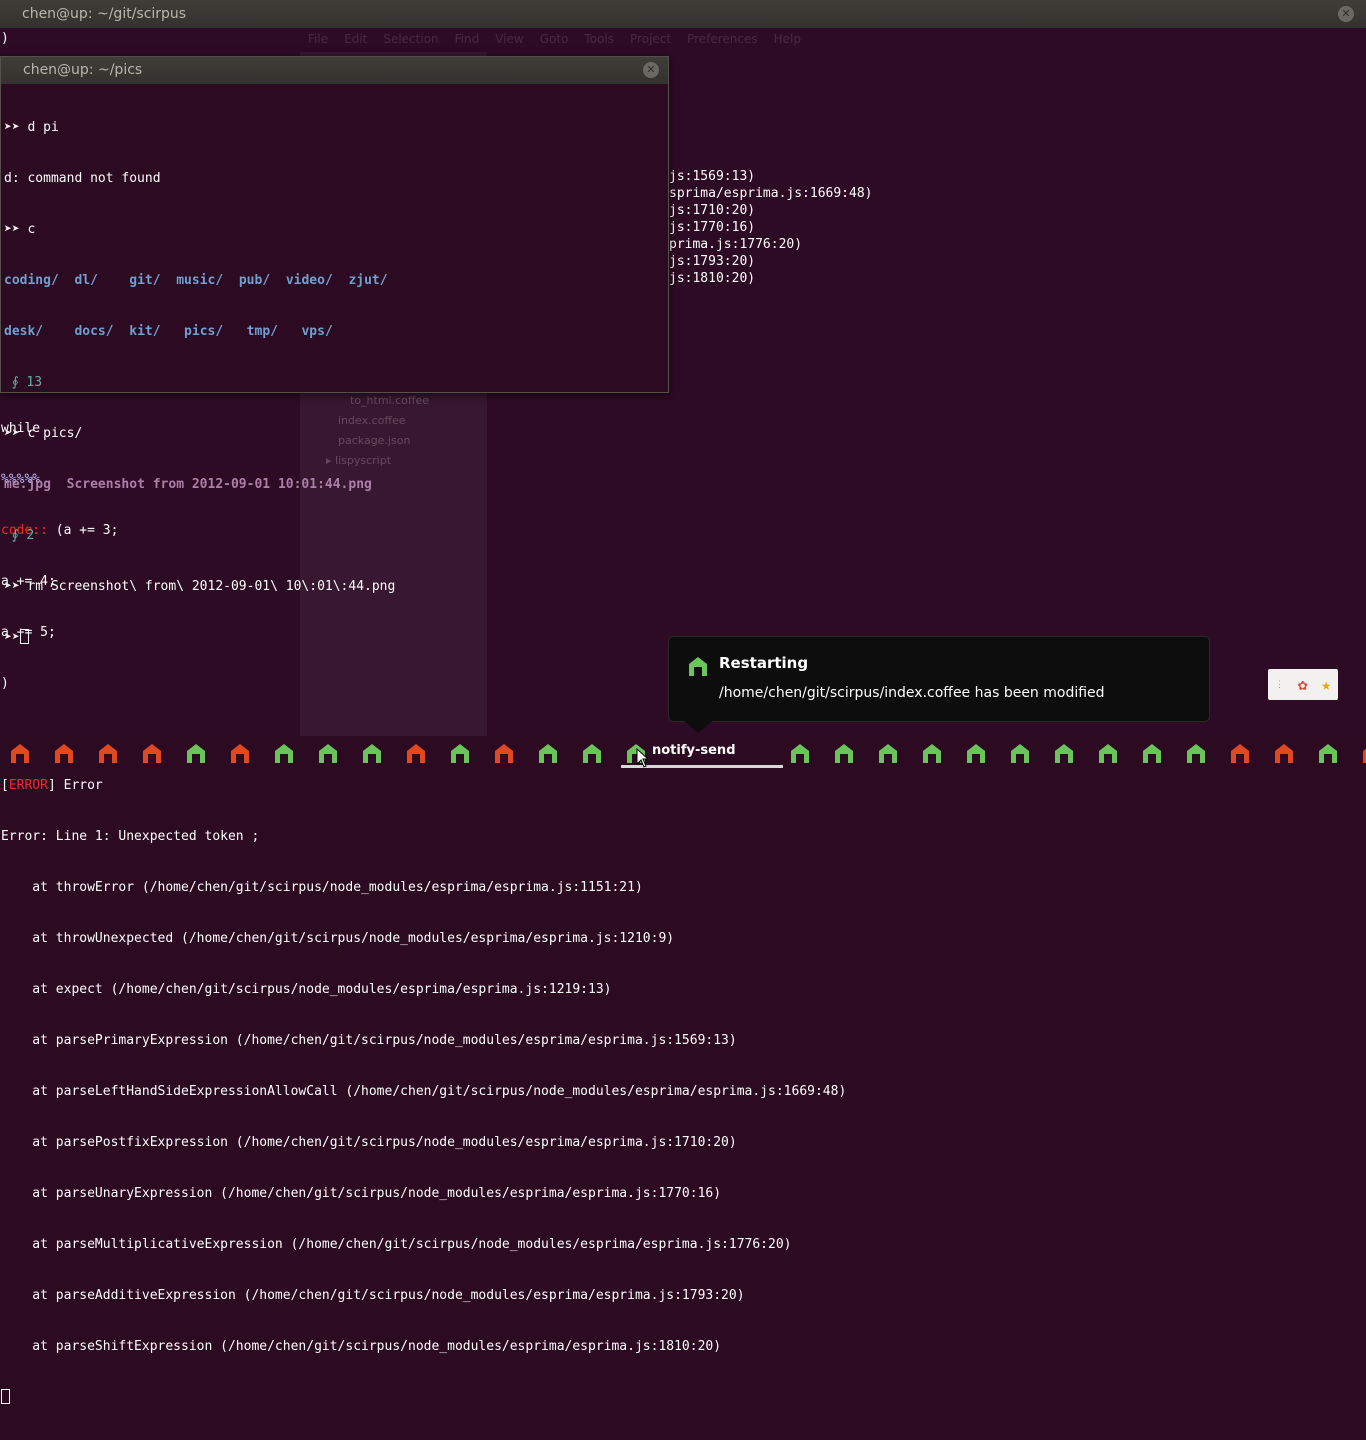 The width and height of the screenshot is (1366, 1440). I want to click on main-terminal-title: chen@up: ~/git/scirpus, so click(104, 14).